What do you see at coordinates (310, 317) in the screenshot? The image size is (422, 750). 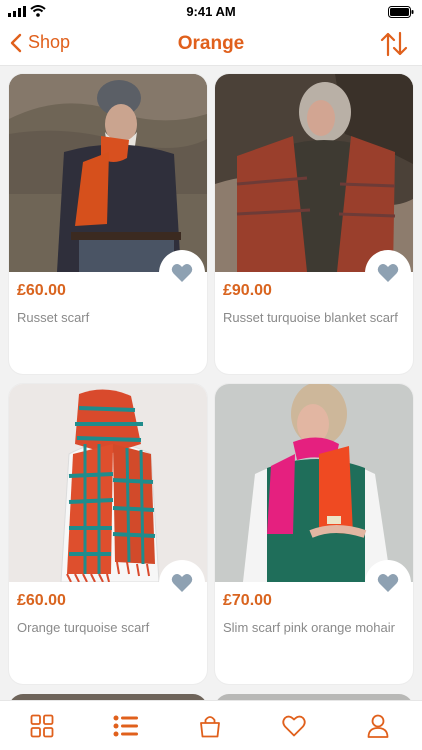 I see `product-name: Russet turquoise blanket scarf` at bounding box center [310, 317].